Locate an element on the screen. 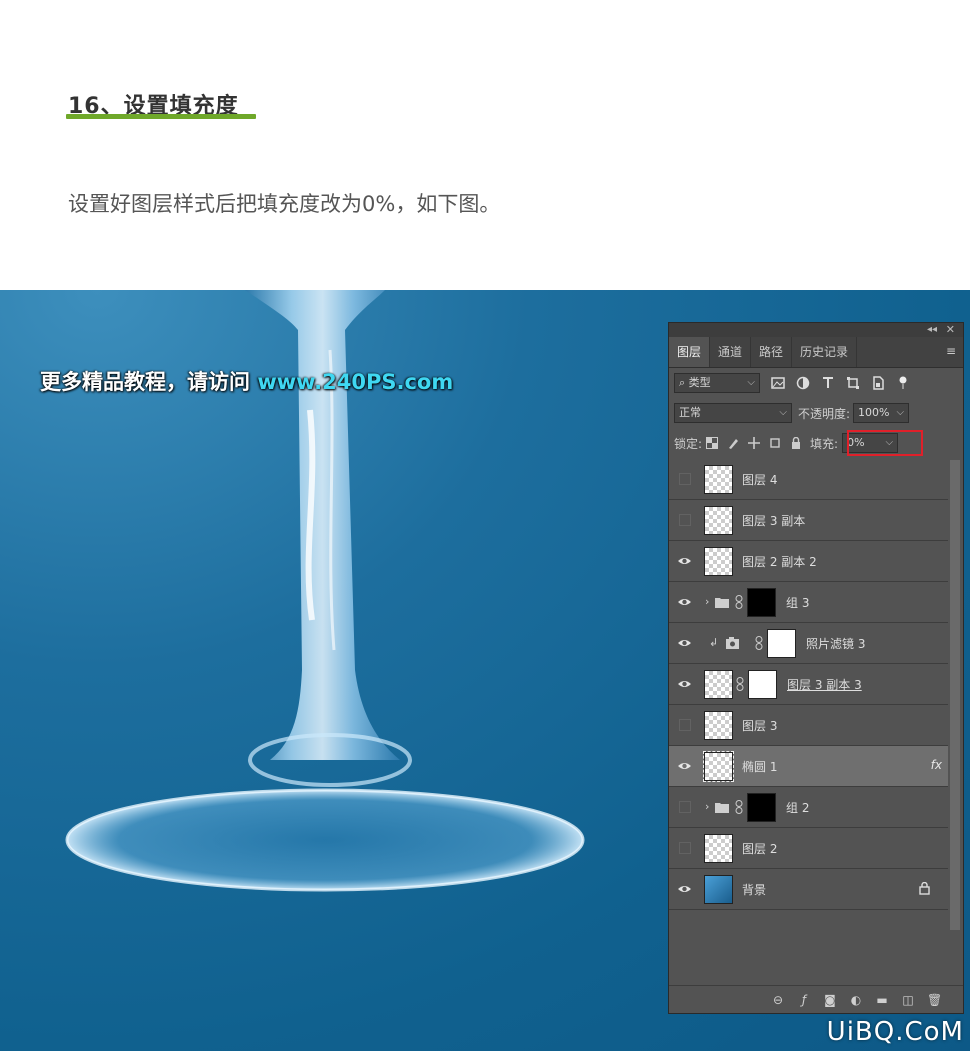 This screenshot has width=970, height=1051. layer-name: 组 3 is located at coordinates (798, 603).